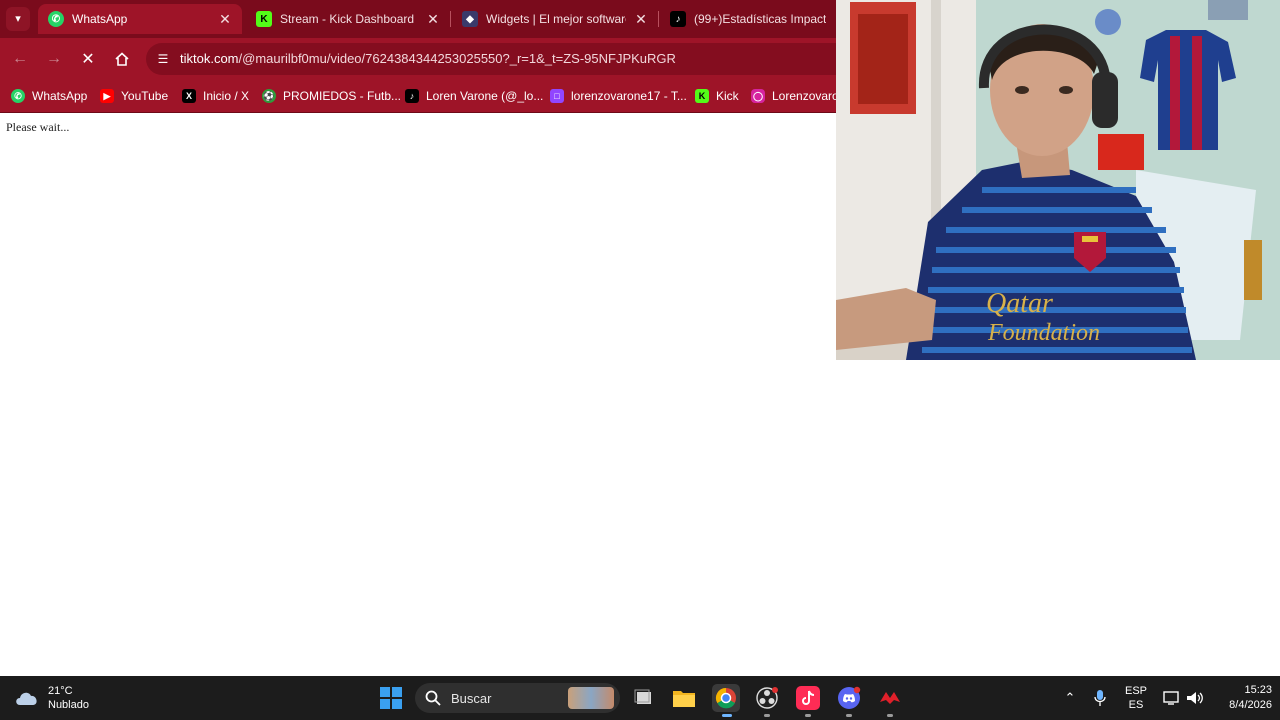 This screenshot has width=1280, height=720. I want to click on red-app-taskbar-button, so click(890, 698).